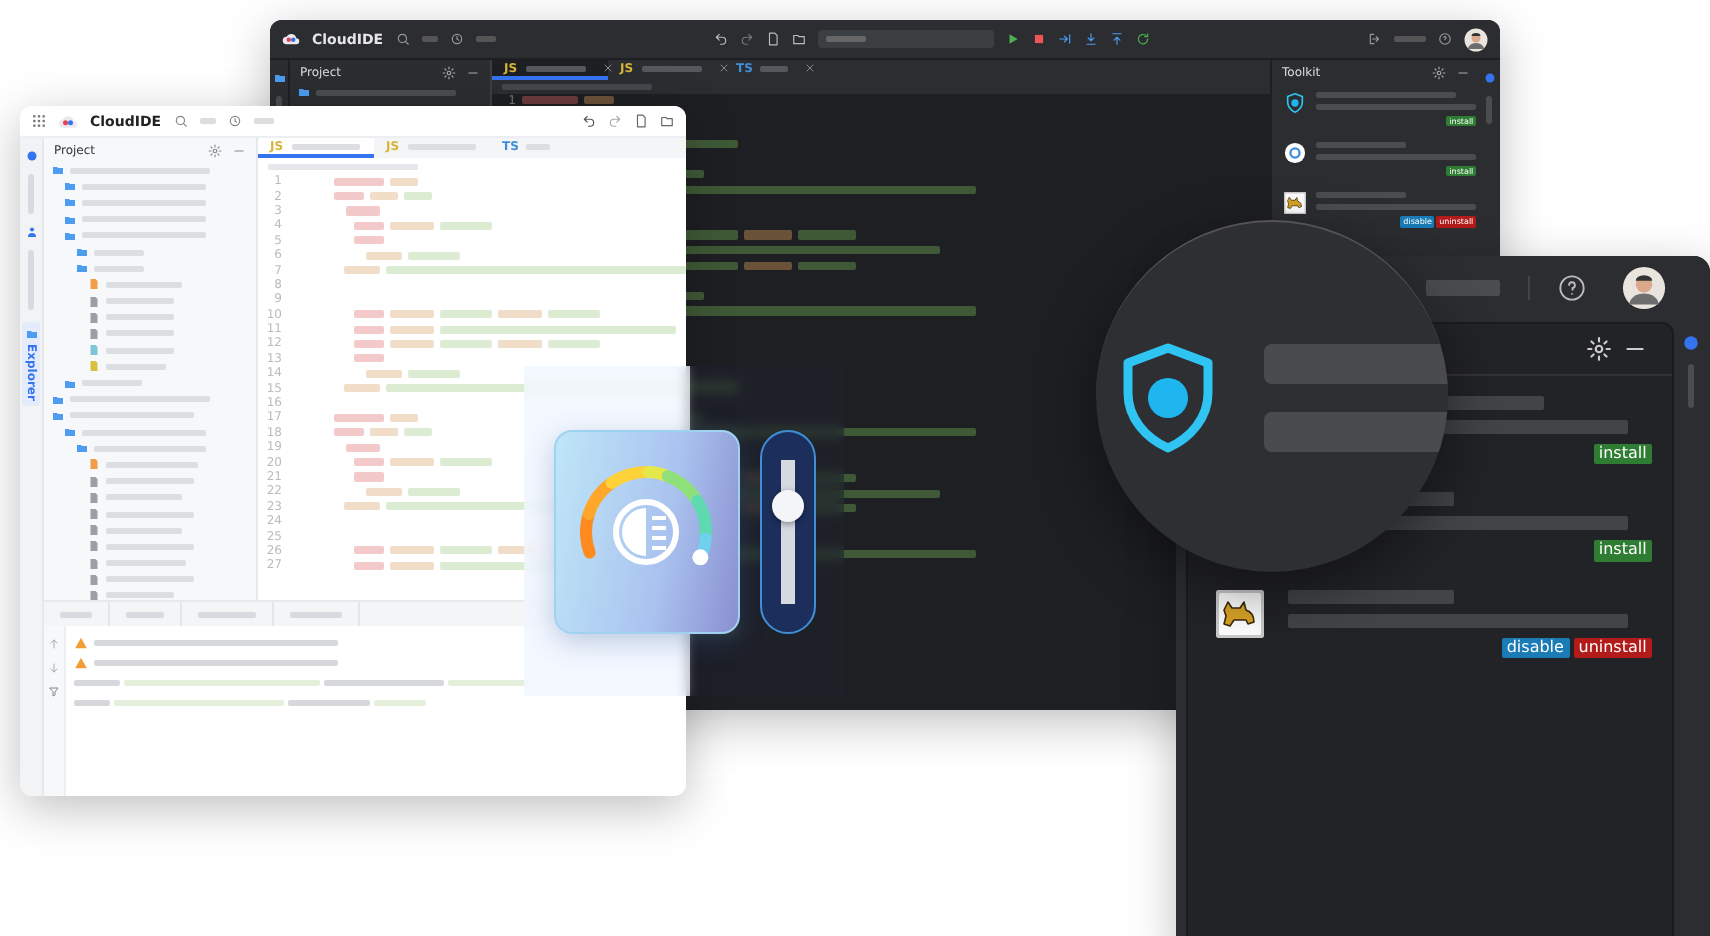 The image size is (1710, 936). What do you see at coordinates (1535, 648) in the screenshot?
I see `plugin-action-button: disable` at bounding box center [1535, 648].